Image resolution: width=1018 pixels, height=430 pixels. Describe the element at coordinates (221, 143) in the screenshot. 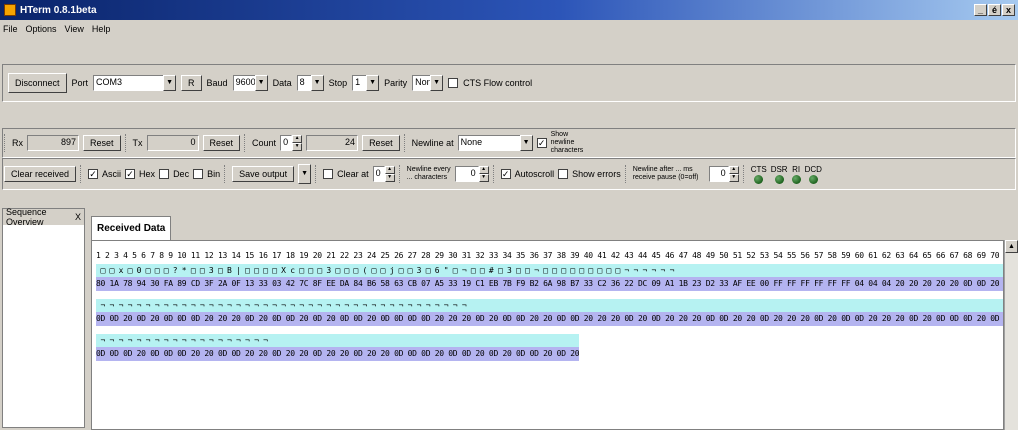

I see `tx-reset-button: Reset` at that location.